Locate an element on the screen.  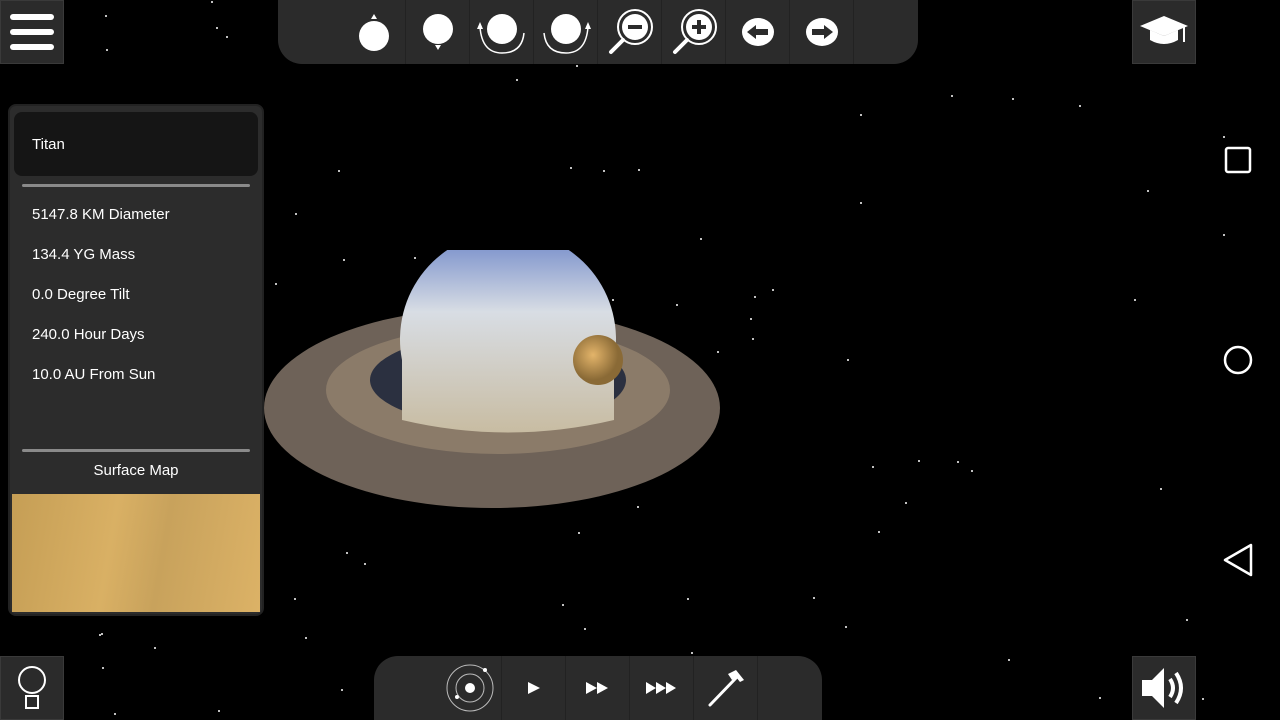
divider is located at coordinates (136, 450).